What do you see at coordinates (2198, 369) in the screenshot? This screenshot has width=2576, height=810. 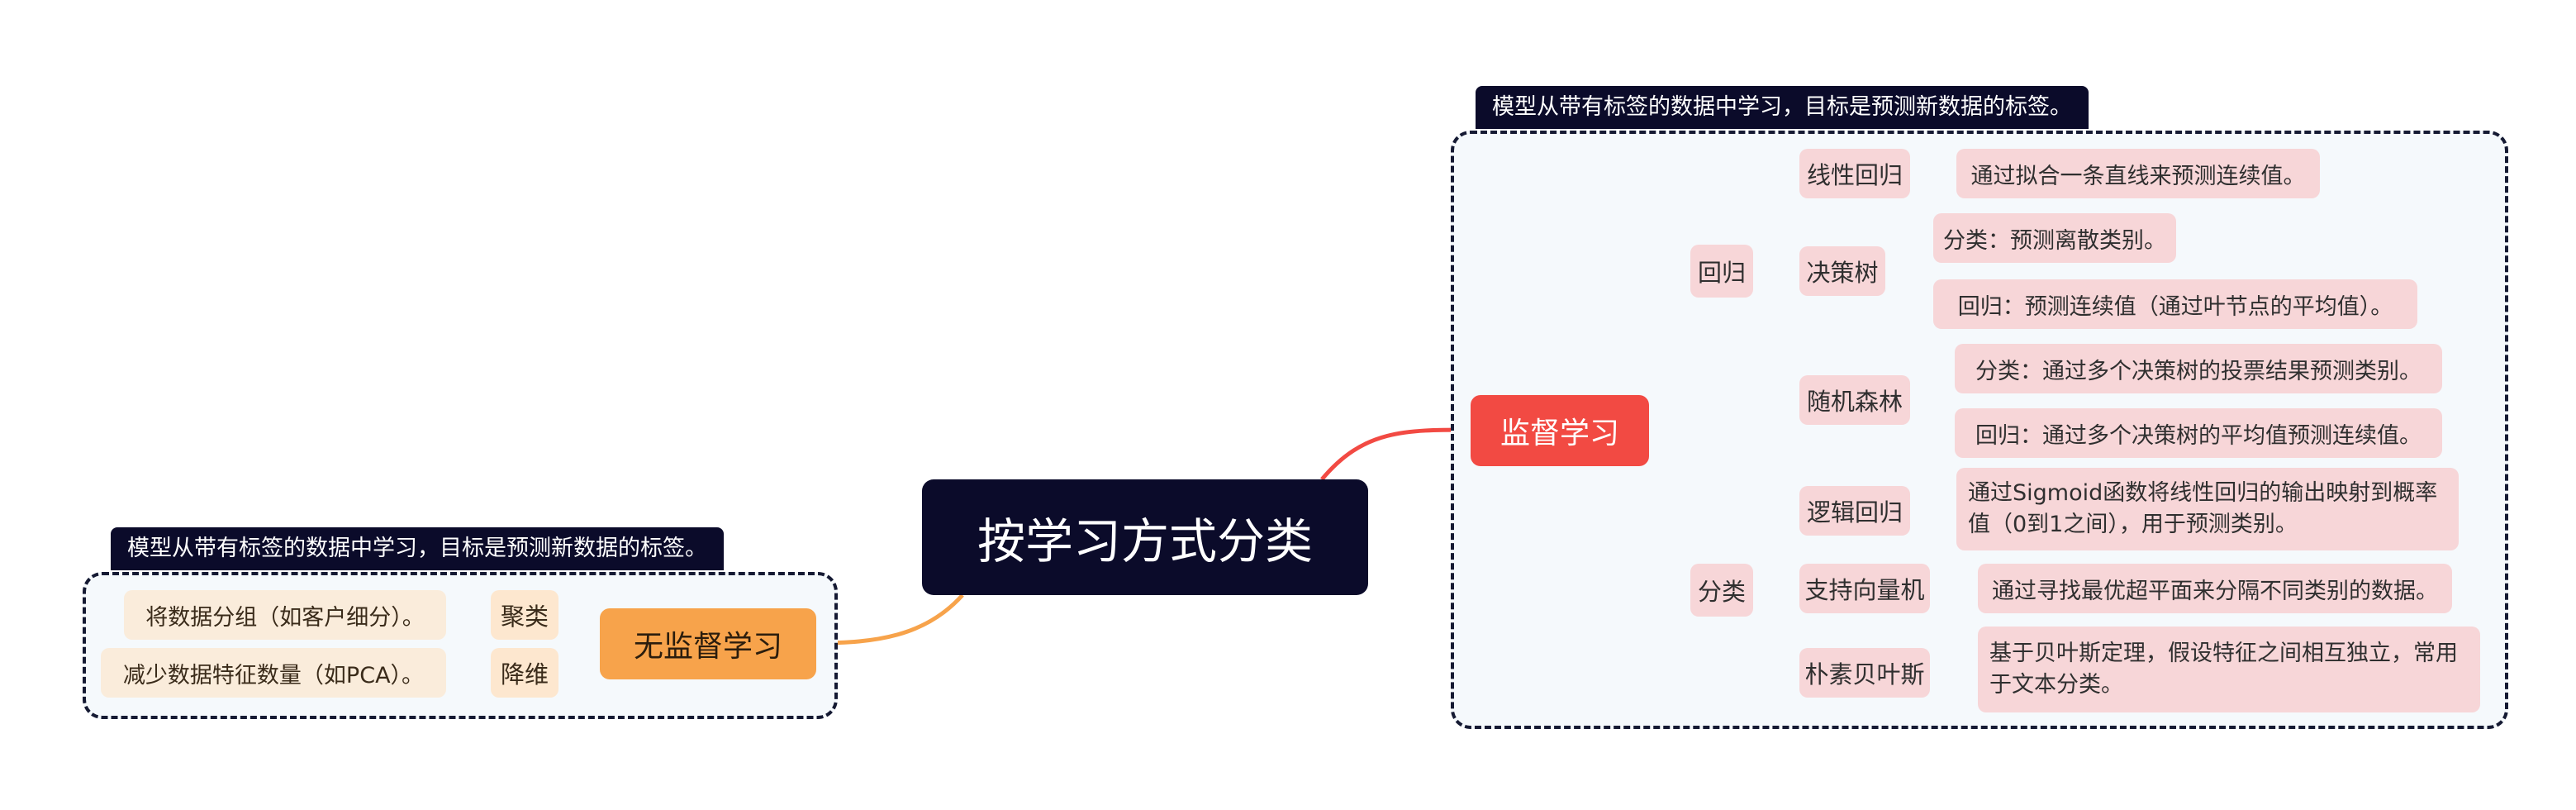 I see `random-forest-classification-desc: 分类：通过多个决策树的投票结果预测类别。` at bounding box center [2198, 369].